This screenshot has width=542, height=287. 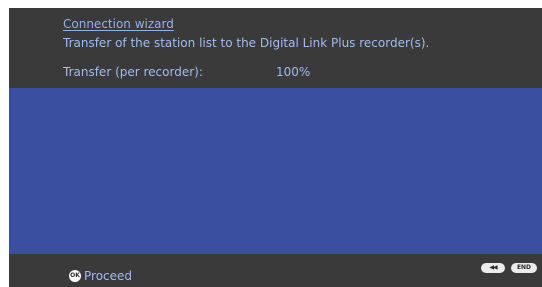 What do you see at coordinates (133, 72) in the screenshot?
I see `transfer-label: Transfer (per recorder):` at bounding box center [133, 72].